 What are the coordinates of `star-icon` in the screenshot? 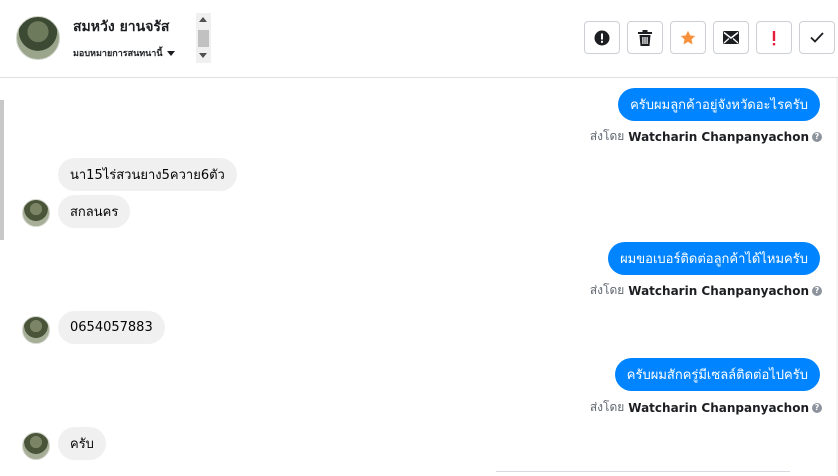 It's located at (688, 37).